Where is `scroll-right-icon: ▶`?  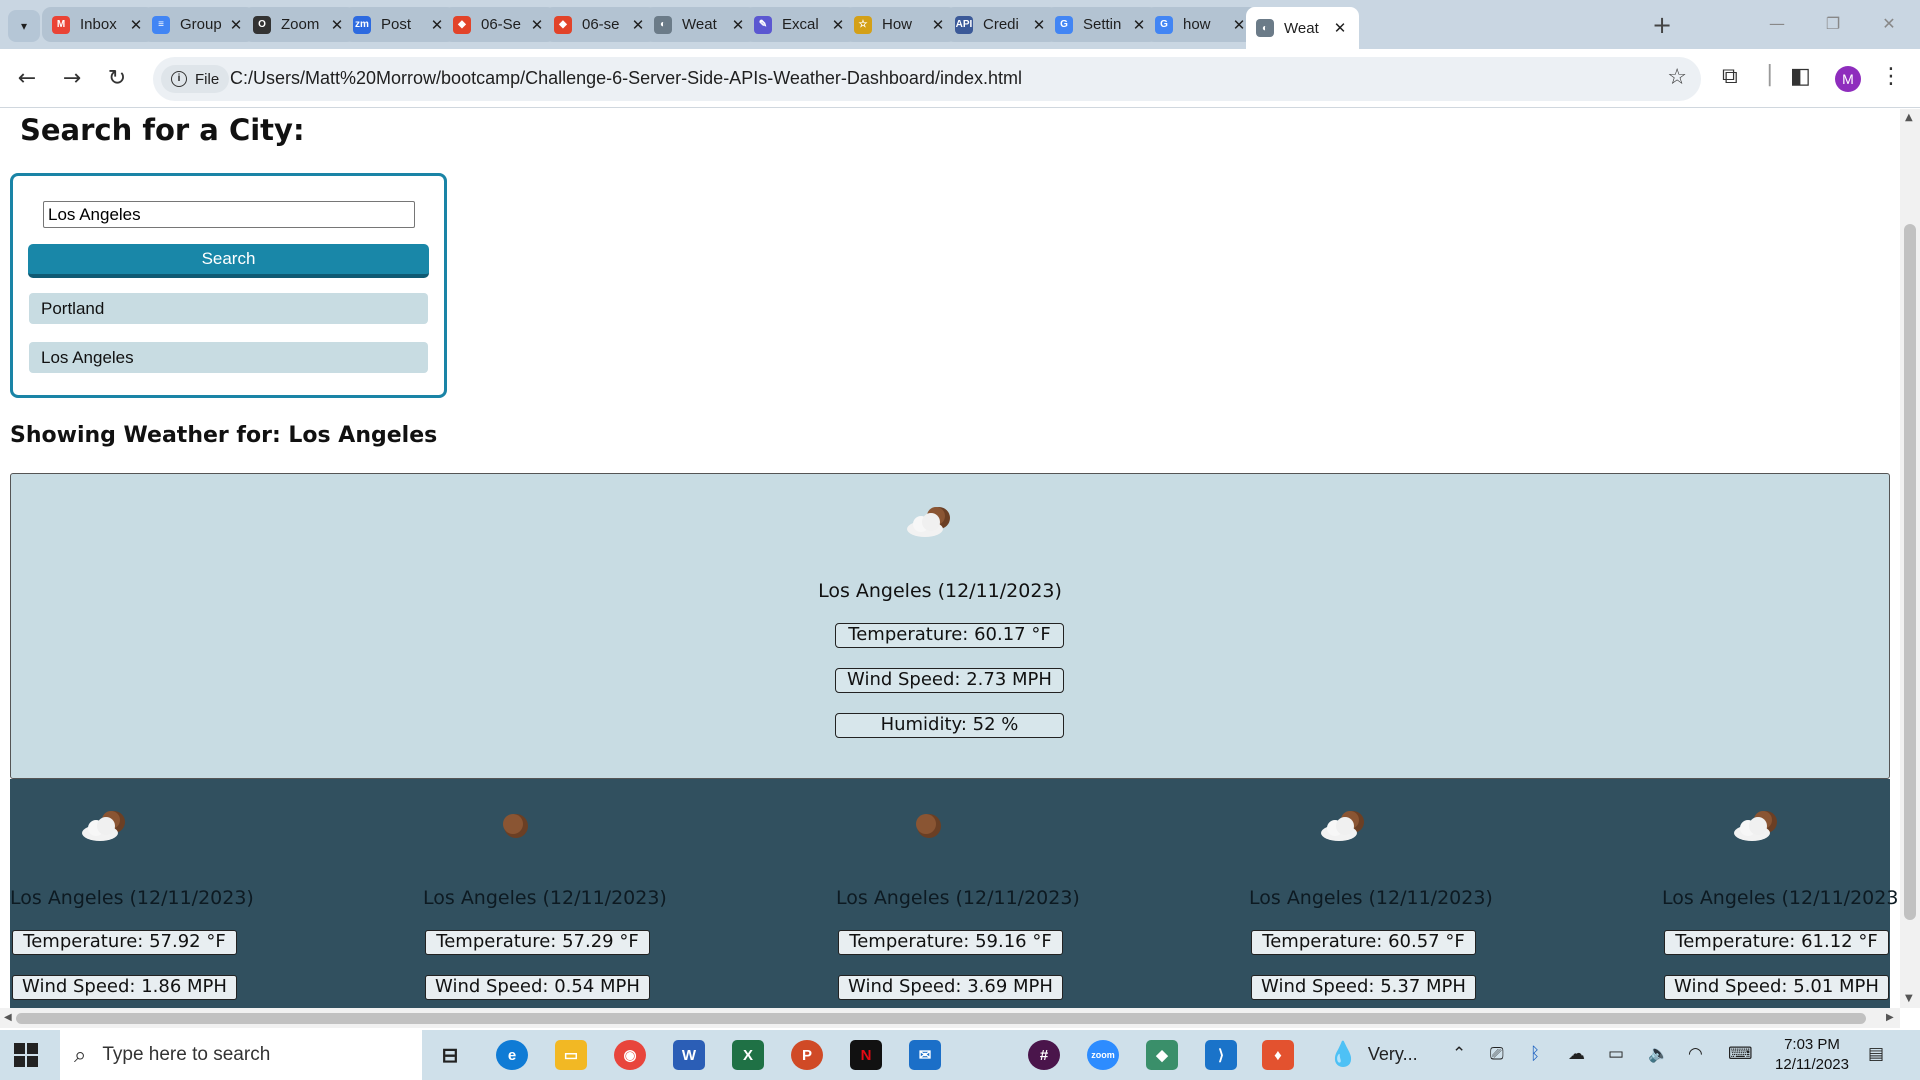
scroll-right-icon: ▶ is located at coordinates (1890, 1017).